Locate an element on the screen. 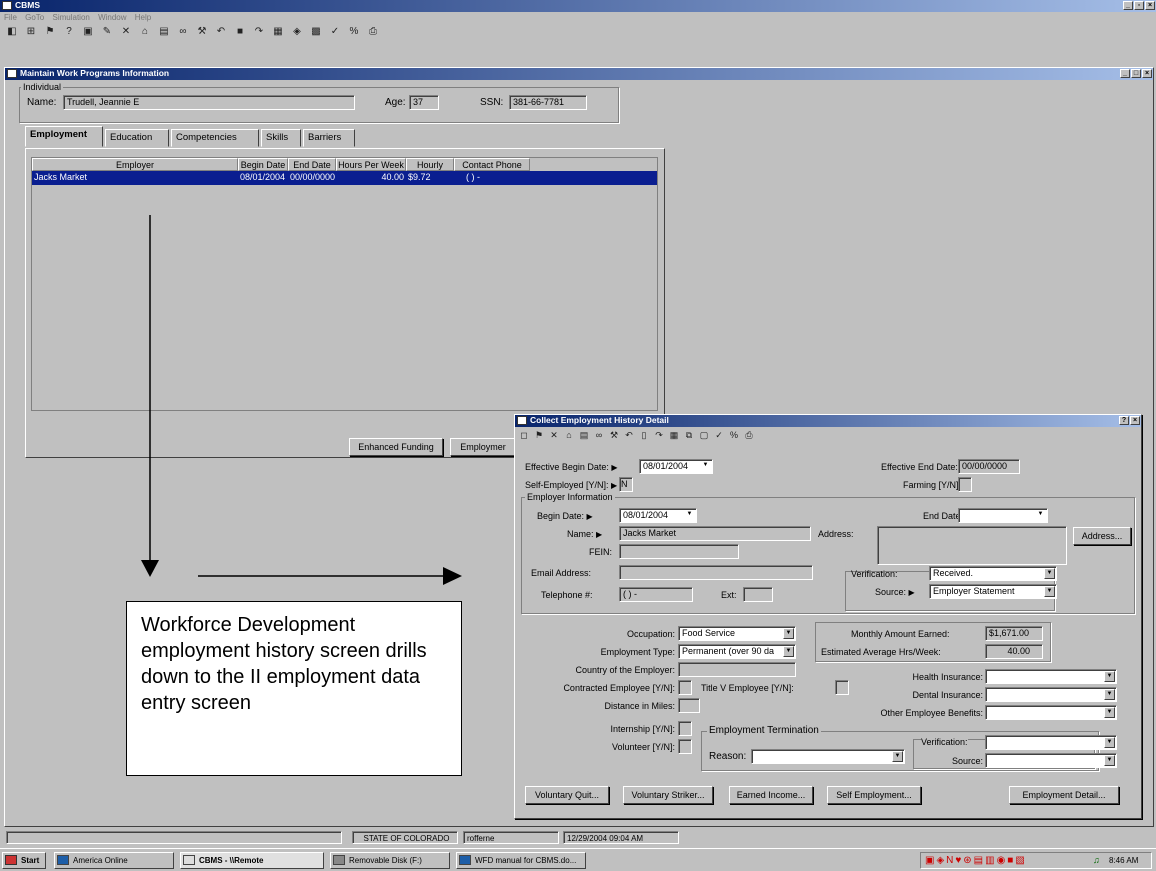  binoculars-icon: ∞ is located at coordinates (599, 435).